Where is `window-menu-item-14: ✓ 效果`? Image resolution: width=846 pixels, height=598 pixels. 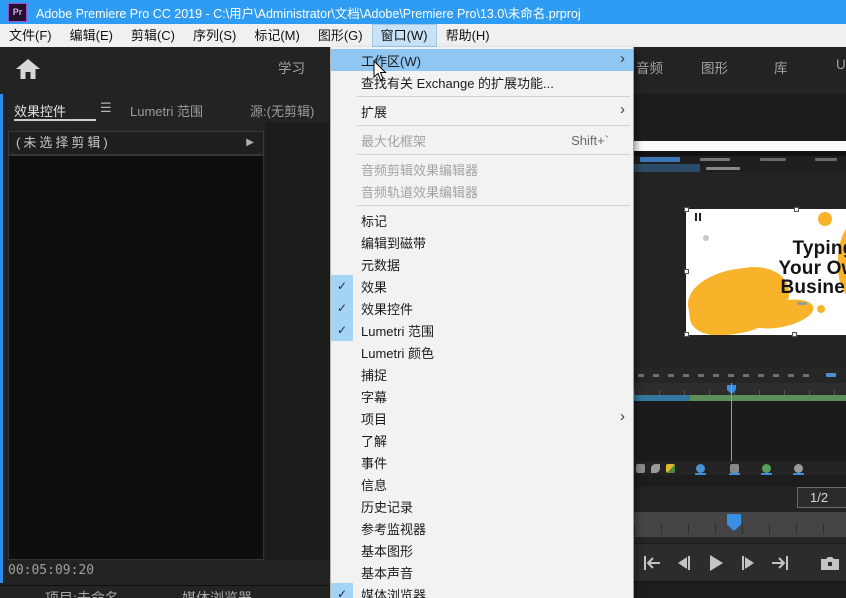 window-menu-item-14: ✓ 效果 is located at coordinates (482, 286).